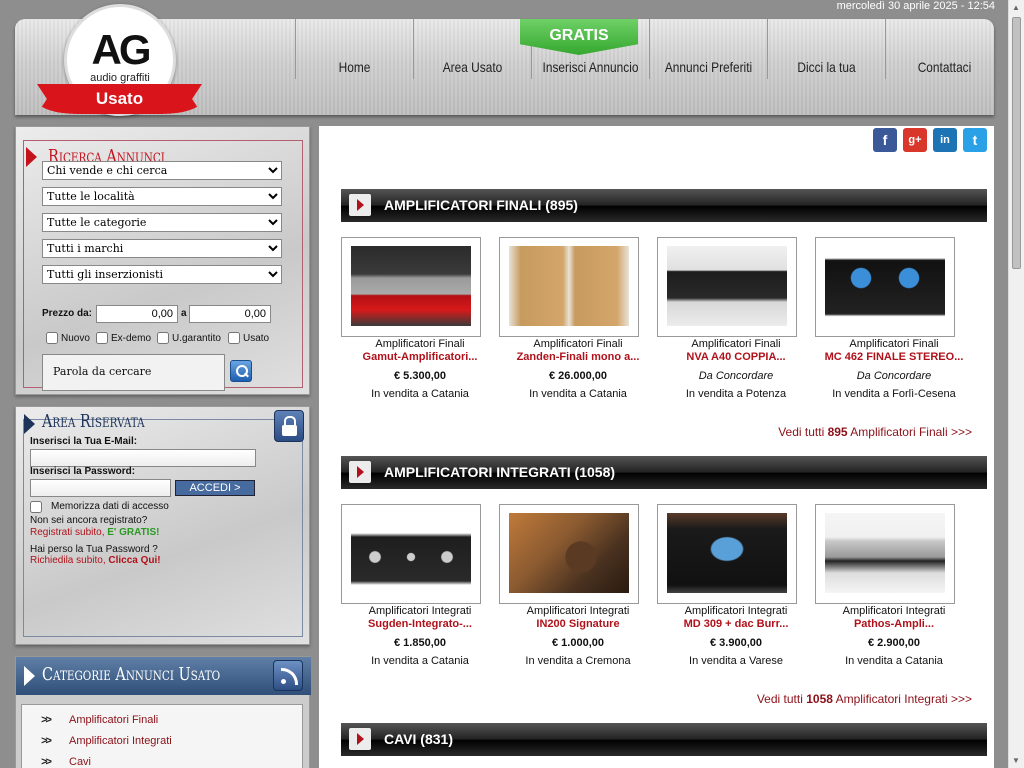 The image size is (1024, 768). I want to click on nav-label: Inserisci Annuncio, so click(590, 67).